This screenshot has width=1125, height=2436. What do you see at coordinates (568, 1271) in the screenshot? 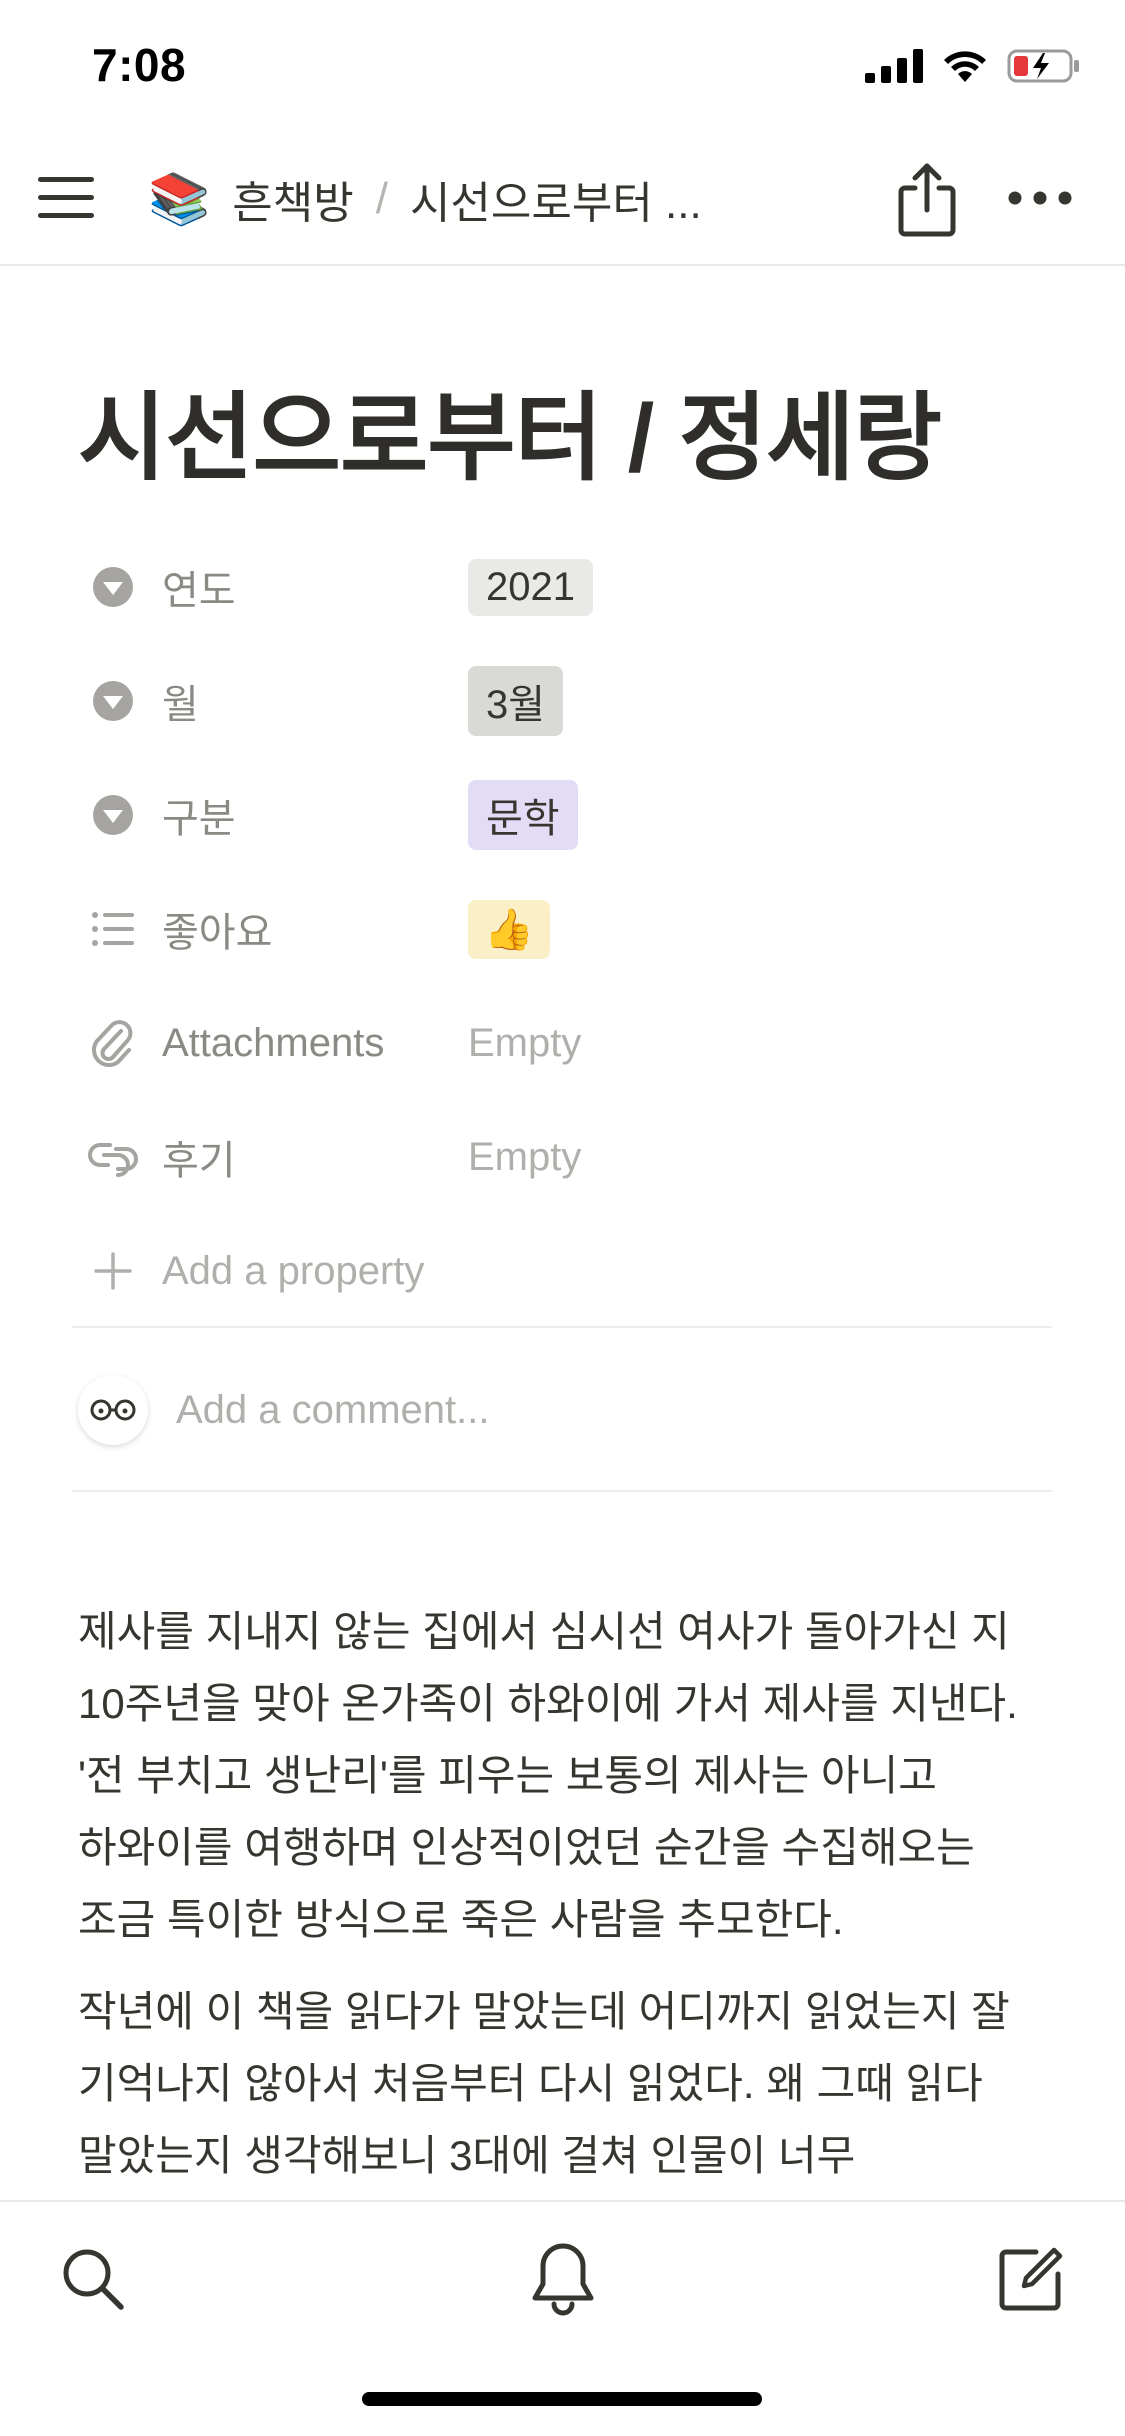
I see `add-property-button: Add a property` at bounding box center [568, 1271].